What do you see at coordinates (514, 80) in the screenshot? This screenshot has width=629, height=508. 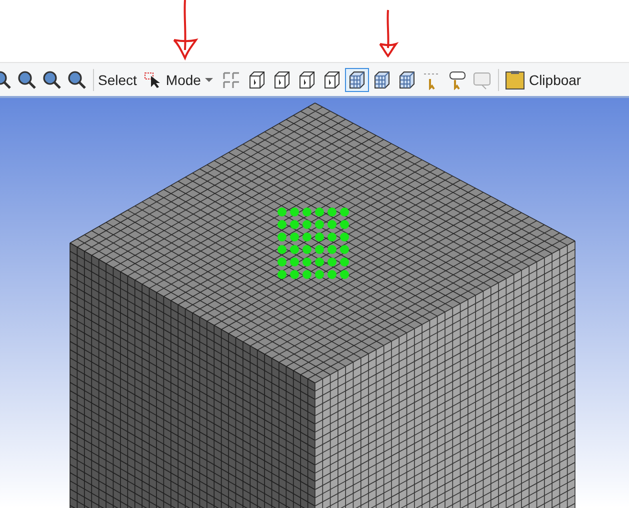 I see `clipboard-icon` at bounding box center [514, 80].